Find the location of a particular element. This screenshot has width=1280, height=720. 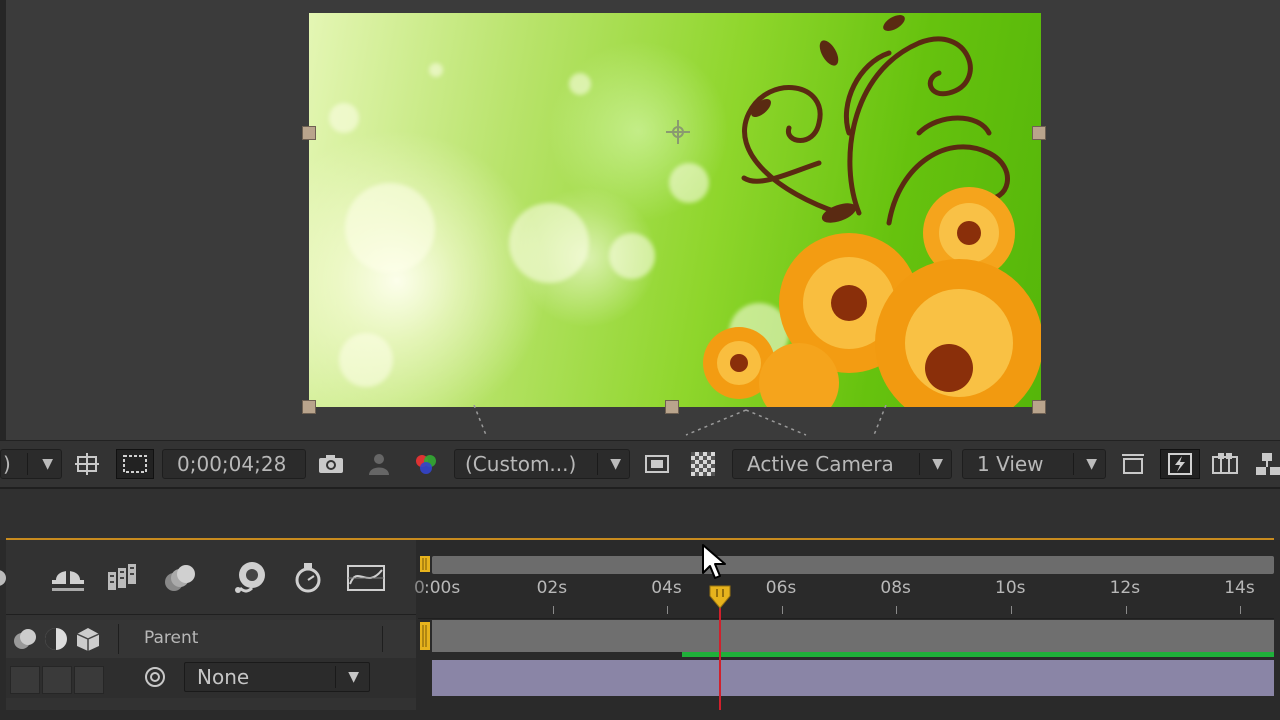

3d-layer-column-icon is located at coordinates (88, 641).